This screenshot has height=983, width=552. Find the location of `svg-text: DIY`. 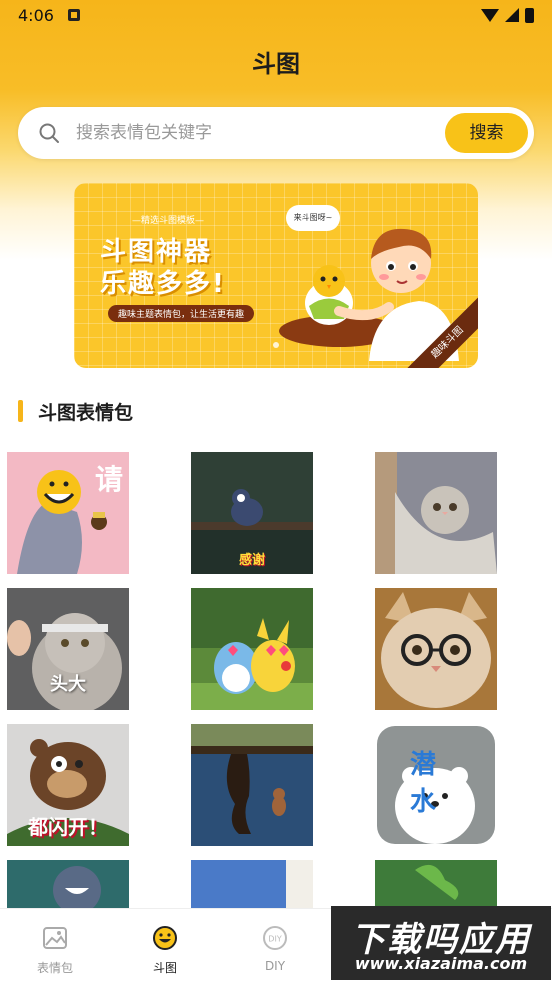

svg-text: DIY is located at coordinates (275, 939).